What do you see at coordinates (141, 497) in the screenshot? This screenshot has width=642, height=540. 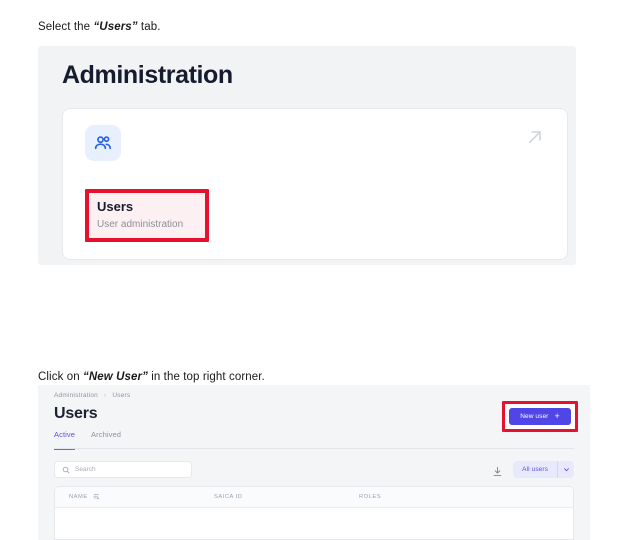 I see `column-header-name: NAME` at bounding box center [141, 497].